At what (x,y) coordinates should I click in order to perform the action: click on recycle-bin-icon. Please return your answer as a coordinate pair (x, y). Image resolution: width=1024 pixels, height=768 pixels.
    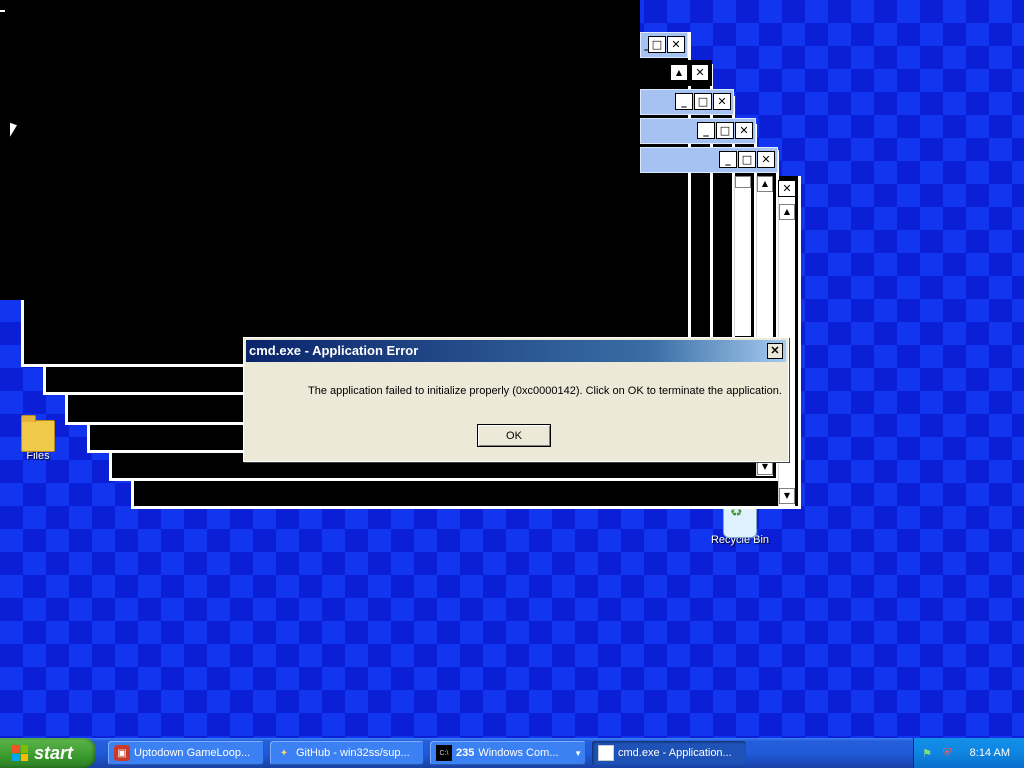
    Looking at the image, I should click on (740, 520).